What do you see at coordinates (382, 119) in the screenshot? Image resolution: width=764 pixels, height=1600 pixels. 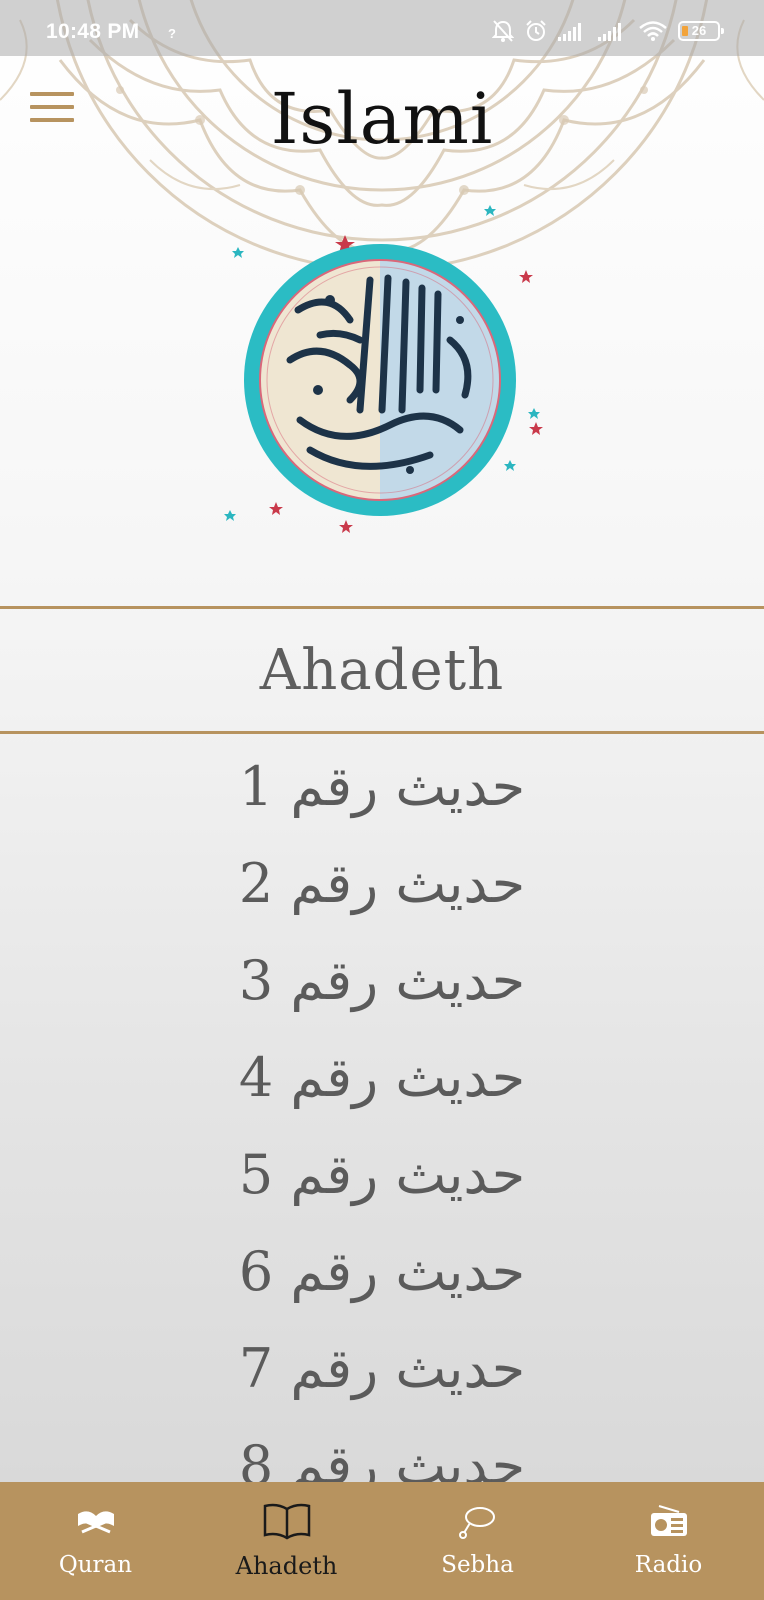 I see `app-title: Islami` at bounding box center [382, 119].